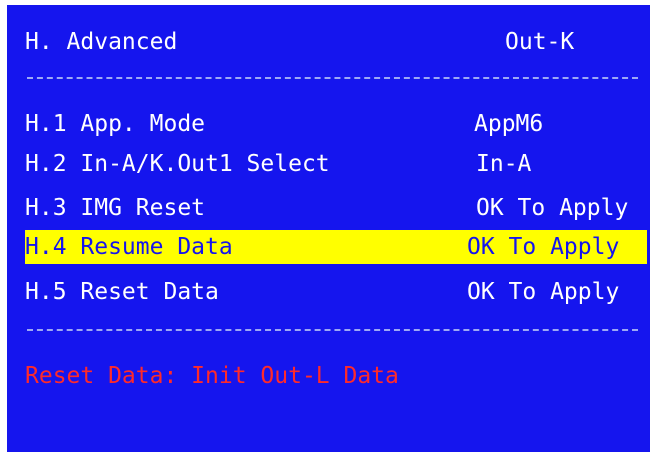  Describe the element at coordinates (504, 164) in the screenshot. I see `menu-item-value: In-A` at that location.